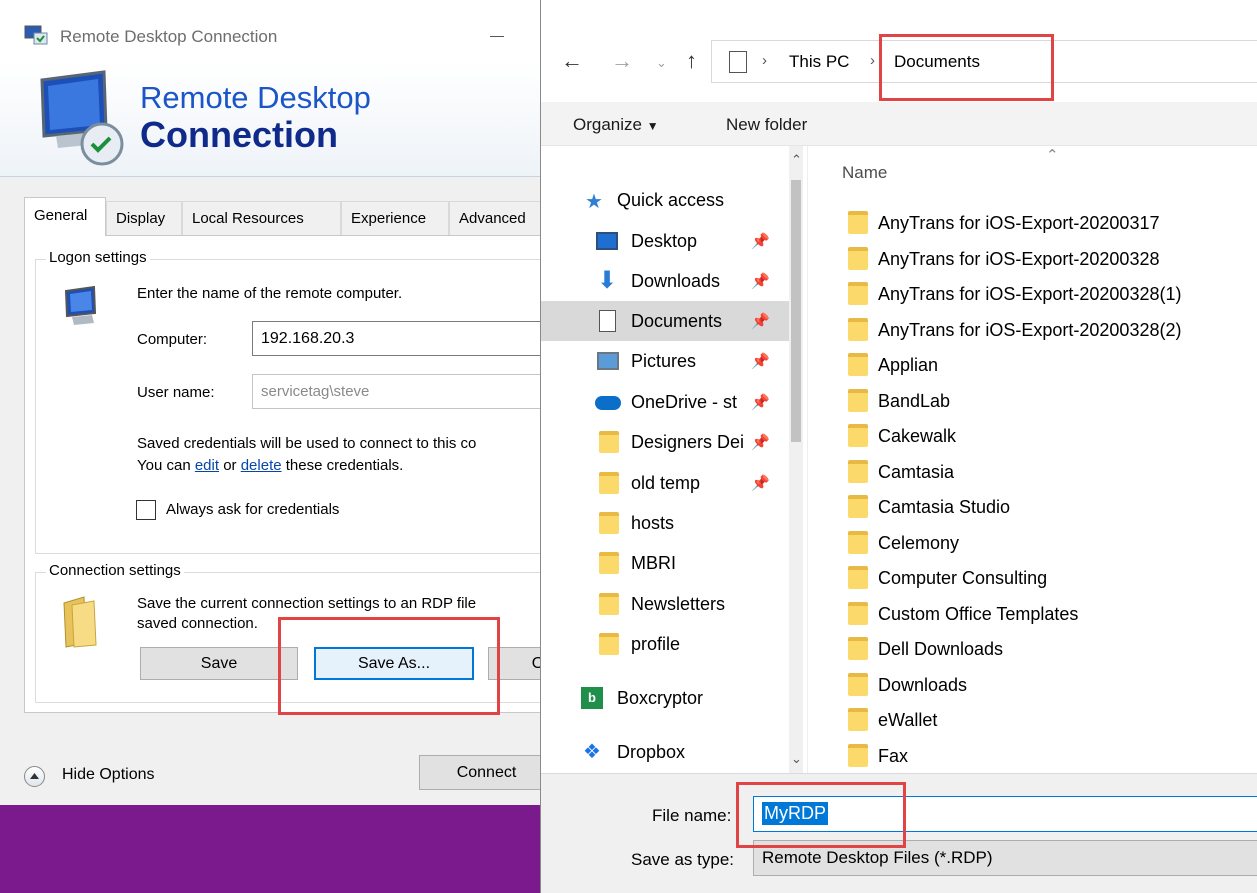 The width and height of the screenshot is (1257, 893). What do you see at coordinates (864, 173) in the screenshot?
I see `column-header-name: Name` at bounding box center [864, 173].